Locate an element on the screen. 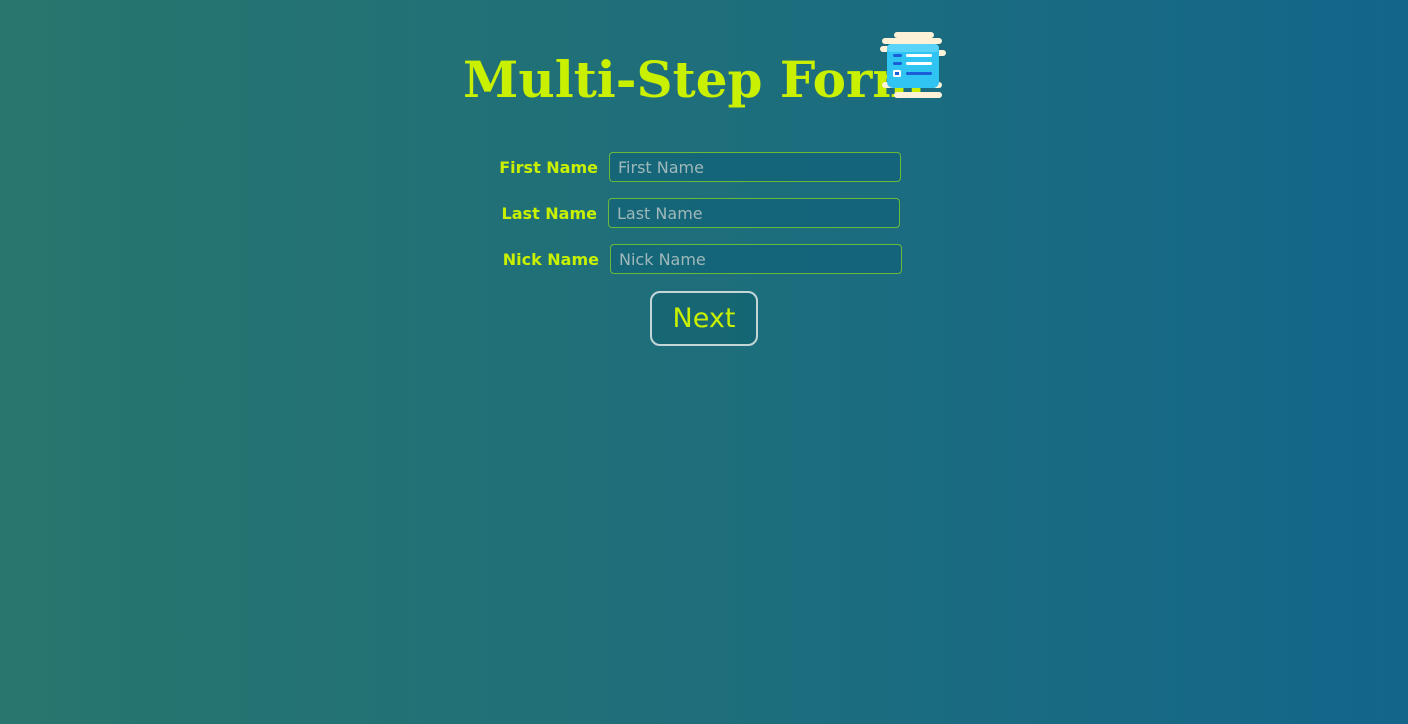  last-name-input is located at coordinates (754, 213).